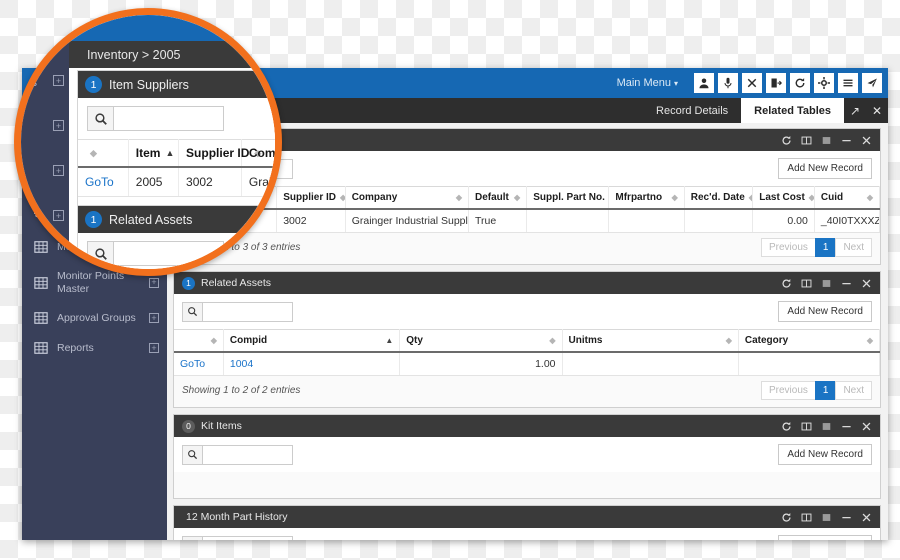 The width and height of the screenshot is (900, 560). What do you see at coordinates (647, 83) in the screenshot?
I see `main-menu-button: Main Menu ▾` at bounding box center [647, 83].